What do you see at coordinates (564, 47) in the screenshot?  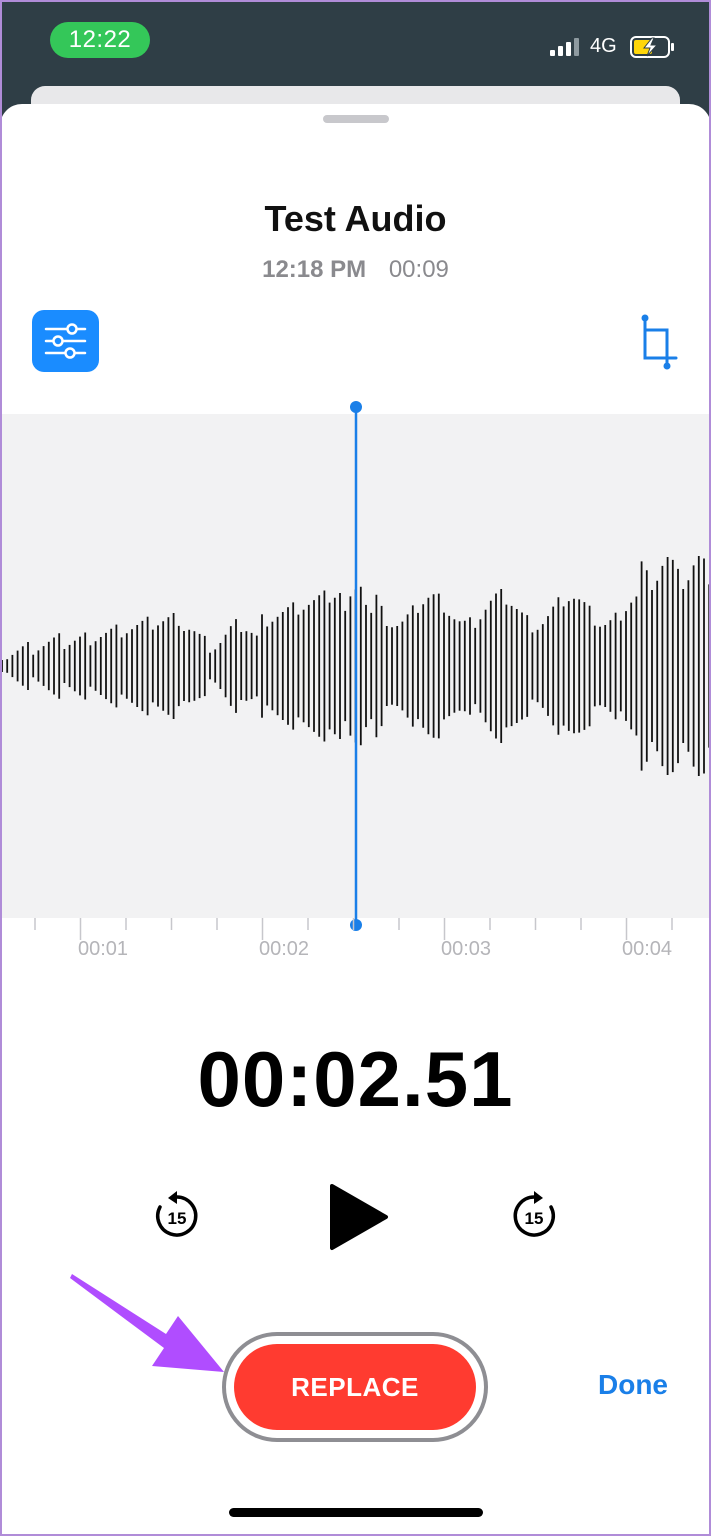 I see `signal-icon` at bounding box center [564, 47].